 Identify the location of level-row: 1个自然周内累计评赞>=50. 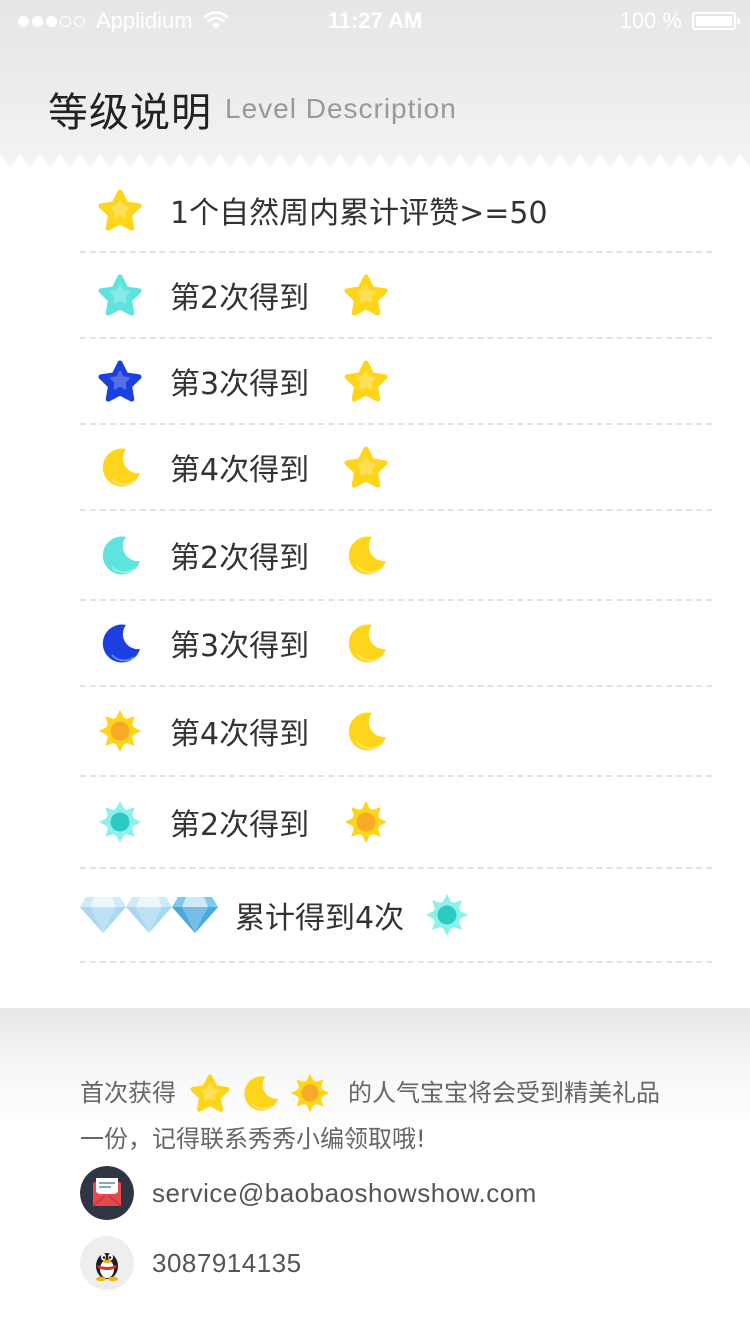
(396, 210).